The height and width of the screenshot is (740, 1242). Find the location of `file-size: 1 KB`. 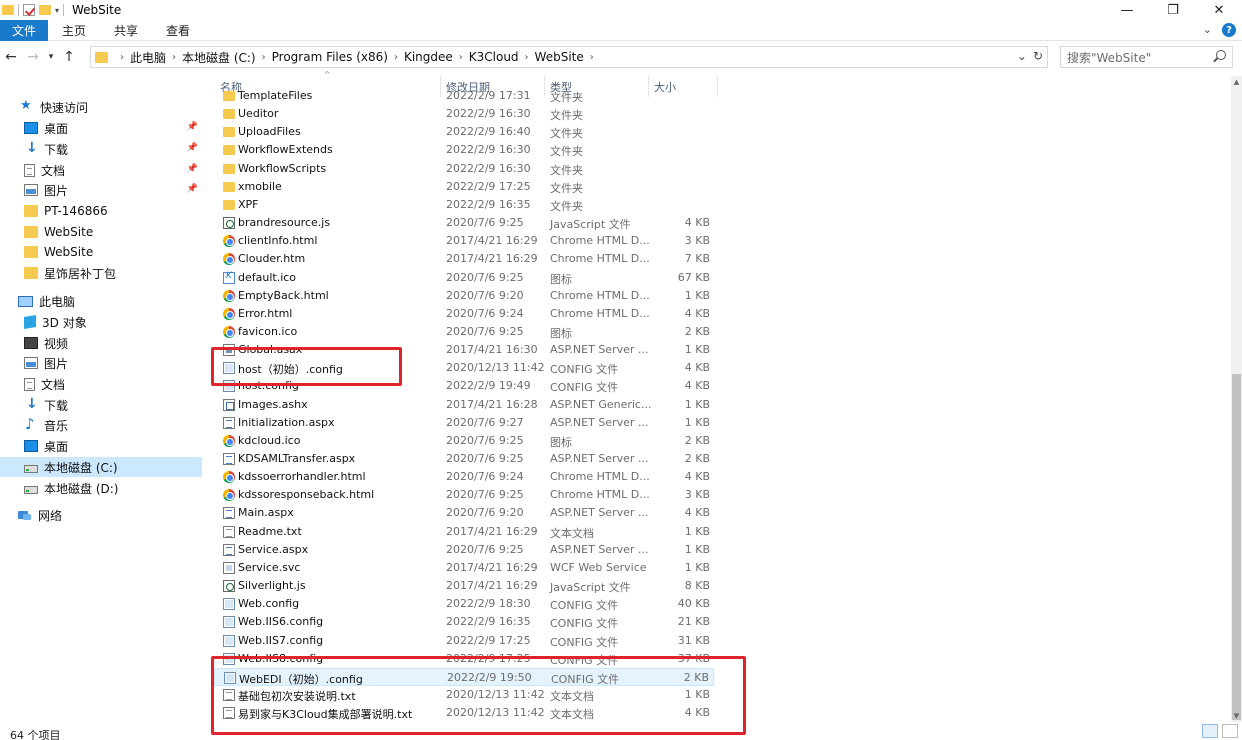

file-size: 1 KB is located at coordinates (697, 567).